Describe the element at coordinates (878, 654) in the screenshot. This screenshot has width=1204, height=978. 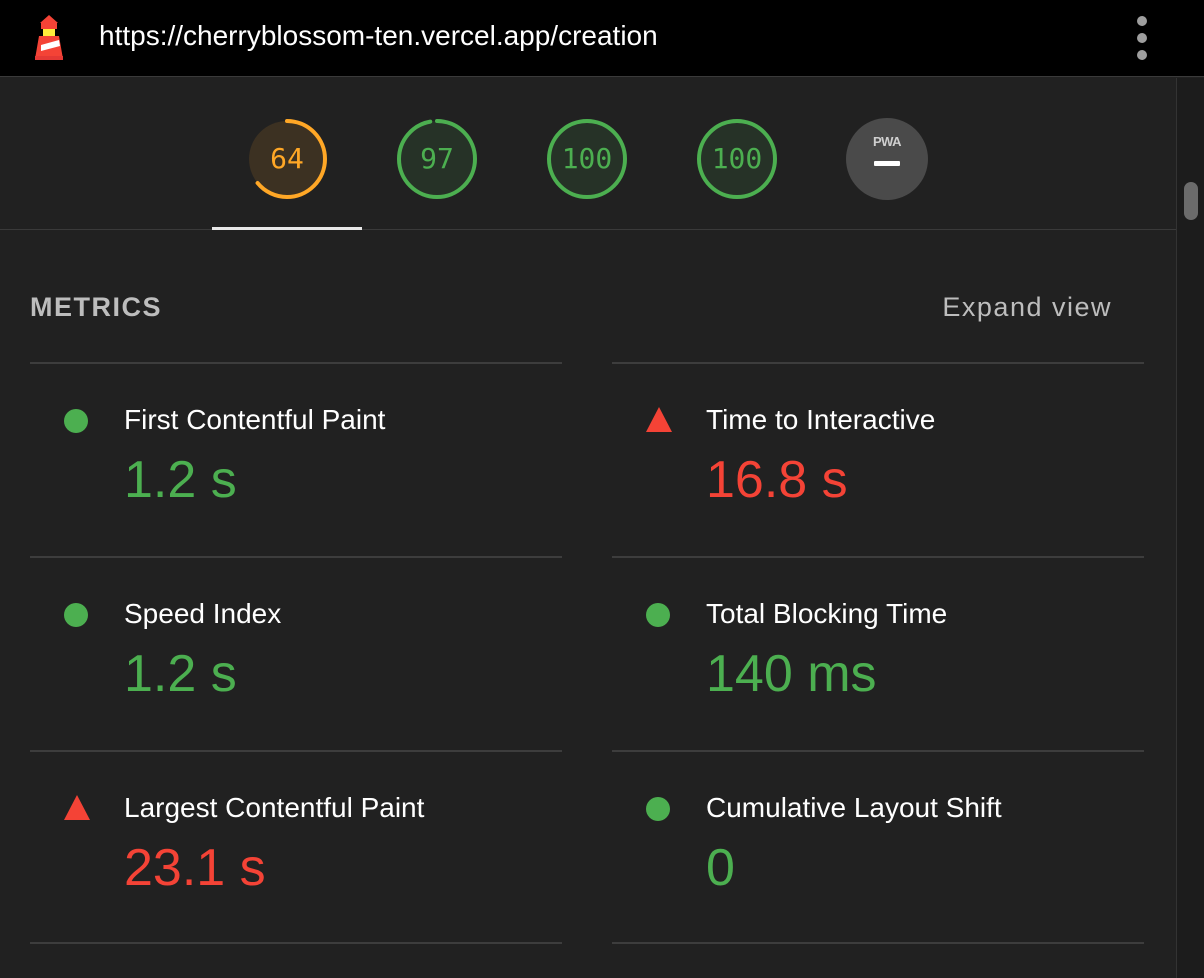
I see `metric-total-blocking-time: Total Blocking Time 140 ms` at that location.